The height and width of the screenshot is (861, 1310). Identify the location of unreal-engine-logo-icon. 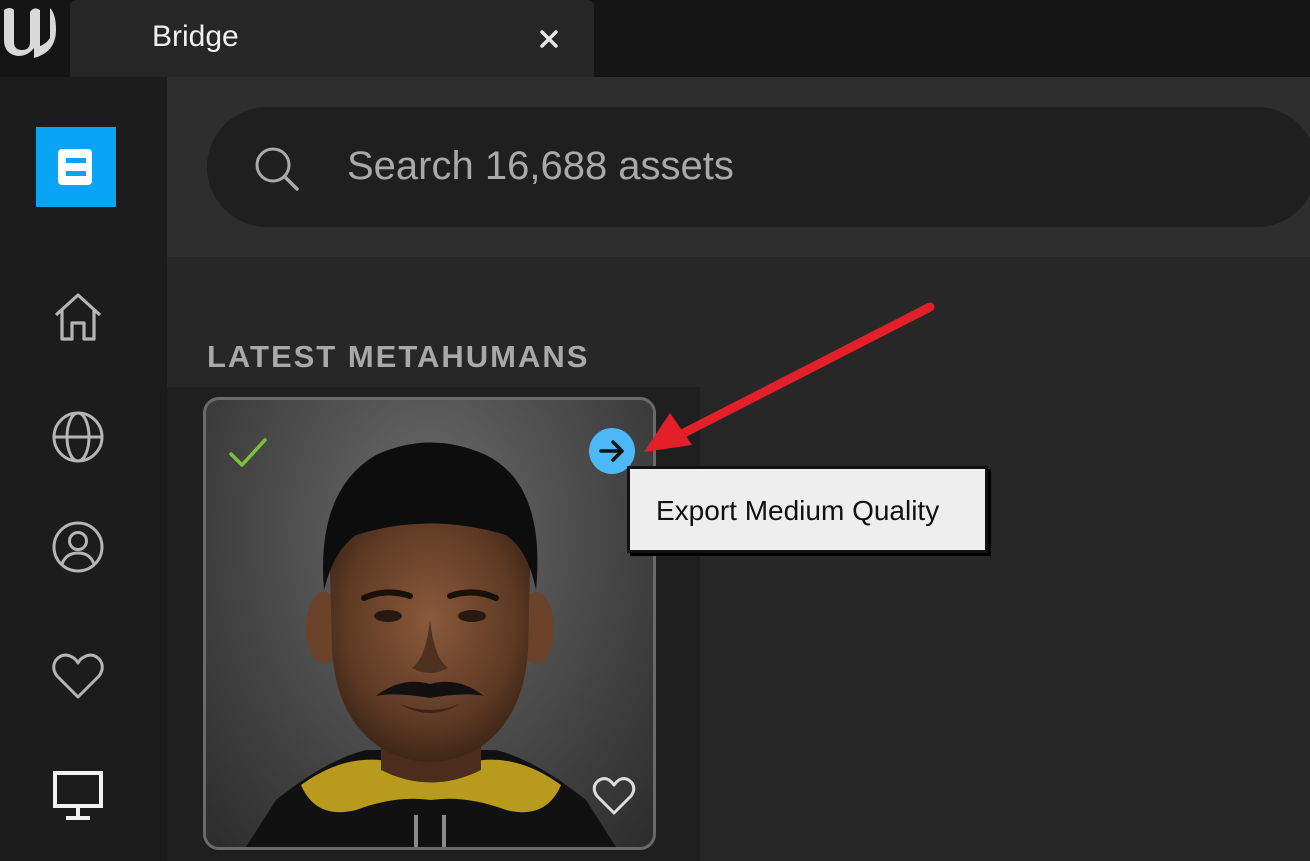
(30, 30).